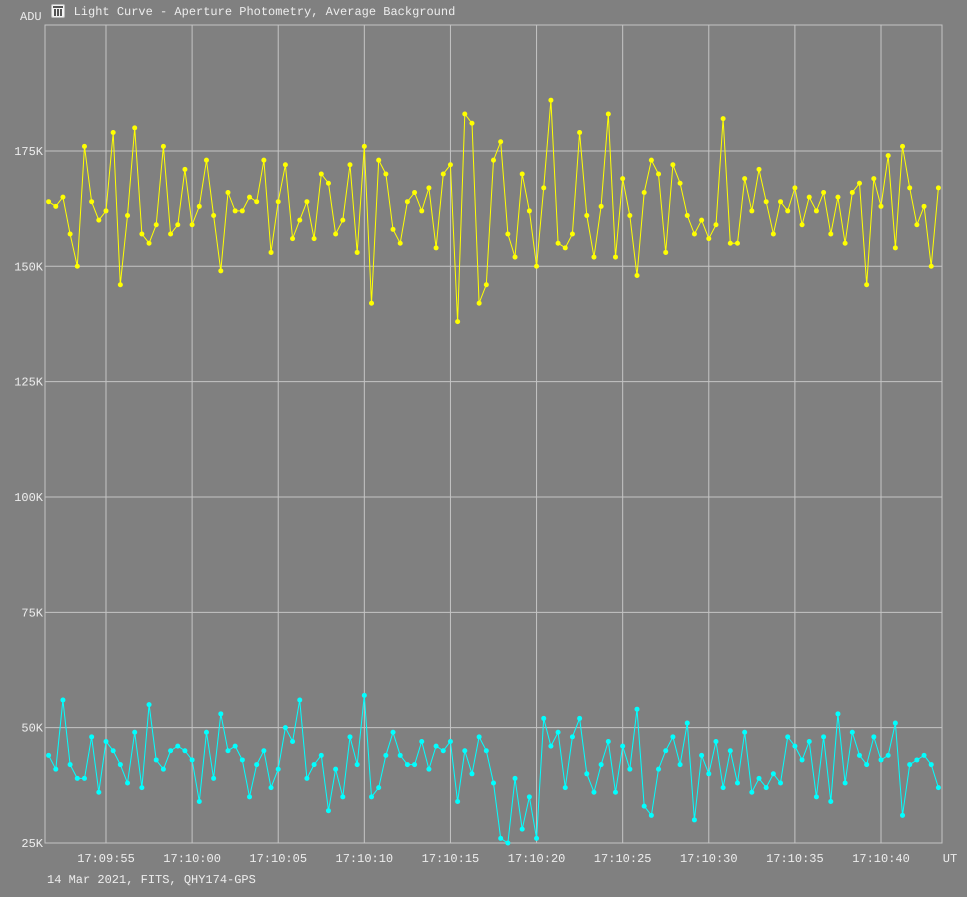 The image size is (967, 897). Describe the element at coordinates (795, 859) in the screenshot. I see `x-tick-label: 17:10:35` at that location.